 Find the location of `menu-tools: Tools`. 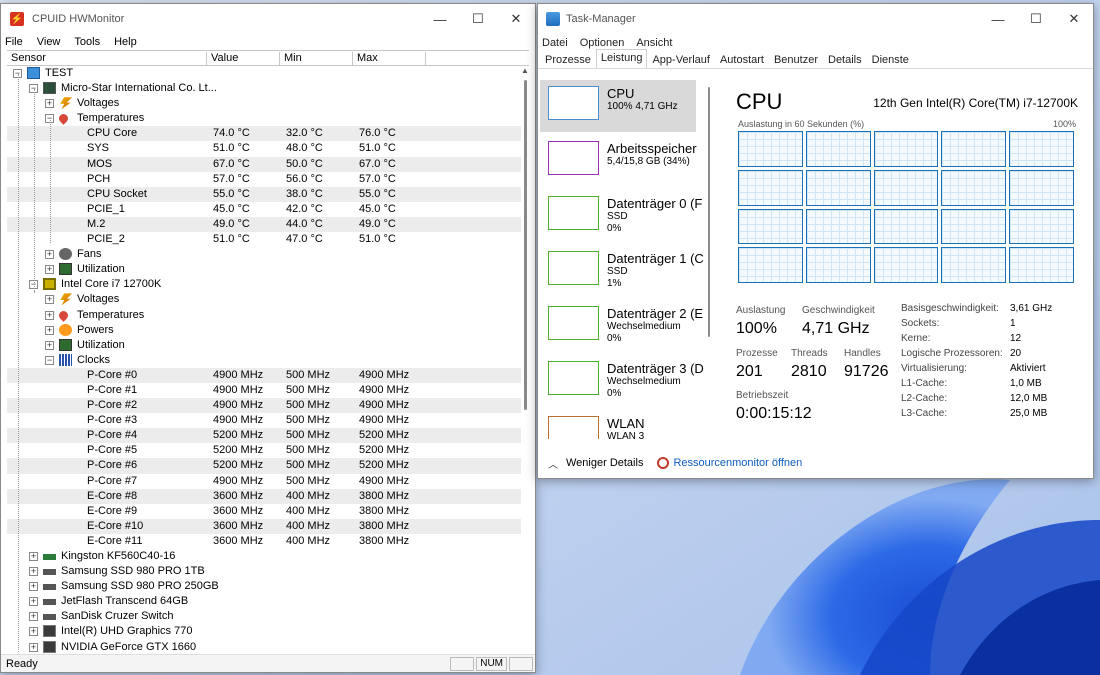

menu-tools: Tools is located at coordinates (87, 42).